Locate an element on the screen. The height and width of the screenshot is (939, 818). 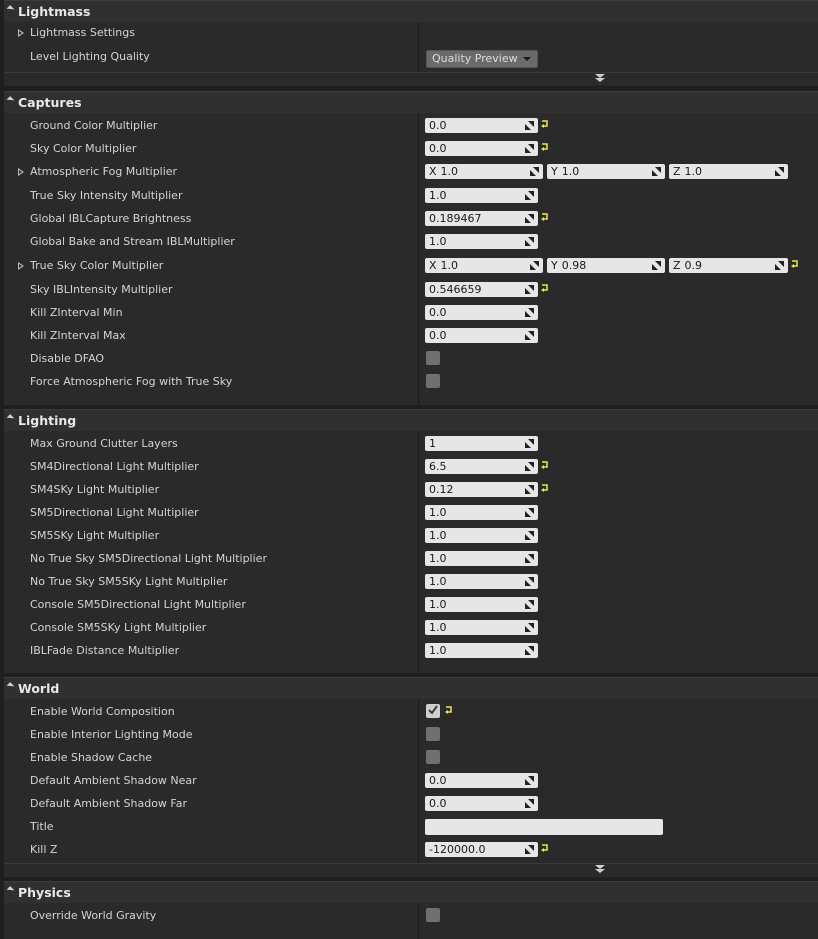
category-header-physics: Physics is located at coordinates (411, 892).